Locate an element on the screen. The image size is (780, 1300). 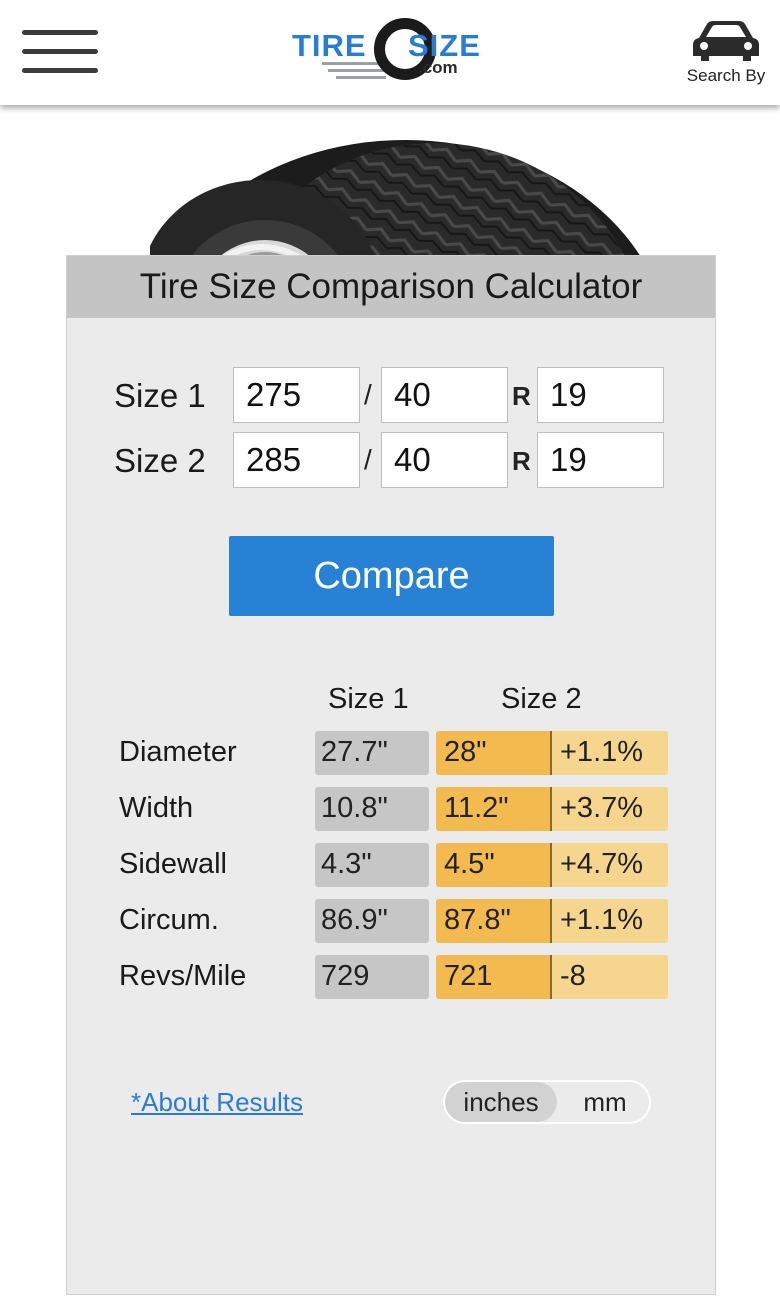
about-results-link: *About Results is located at coordinates (217, 1102).